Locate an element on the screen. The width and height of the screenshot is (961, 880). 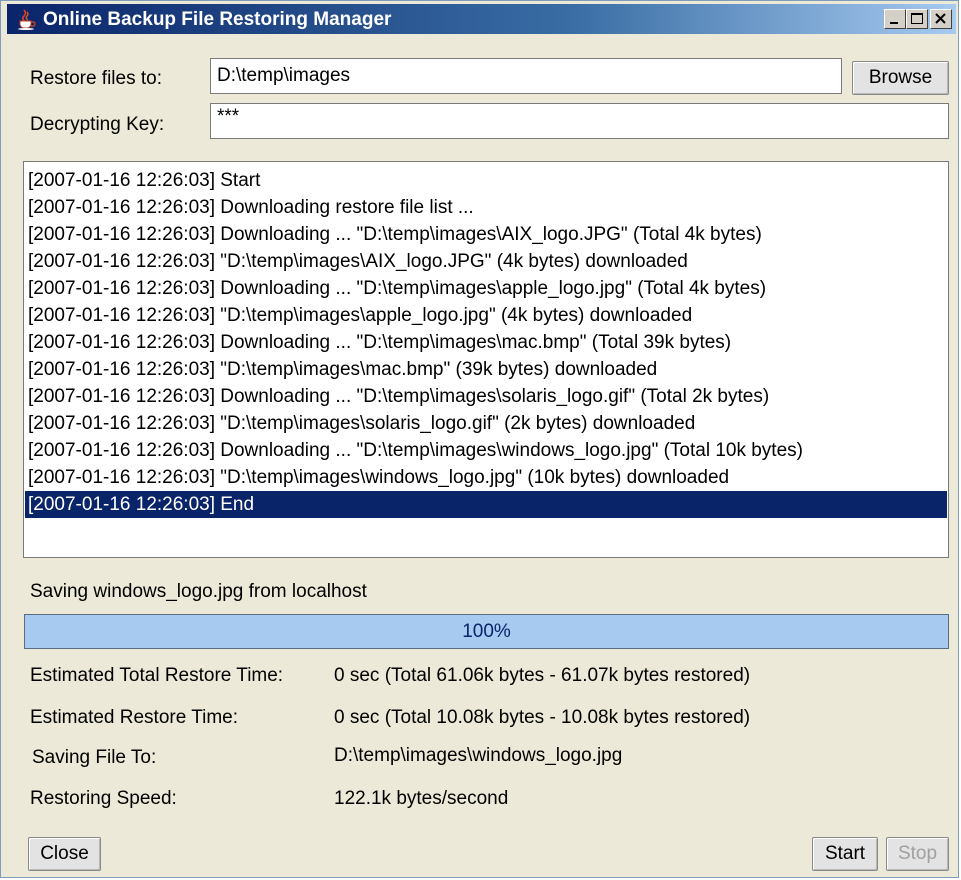
close-icon is located at coordinates (940, 18).